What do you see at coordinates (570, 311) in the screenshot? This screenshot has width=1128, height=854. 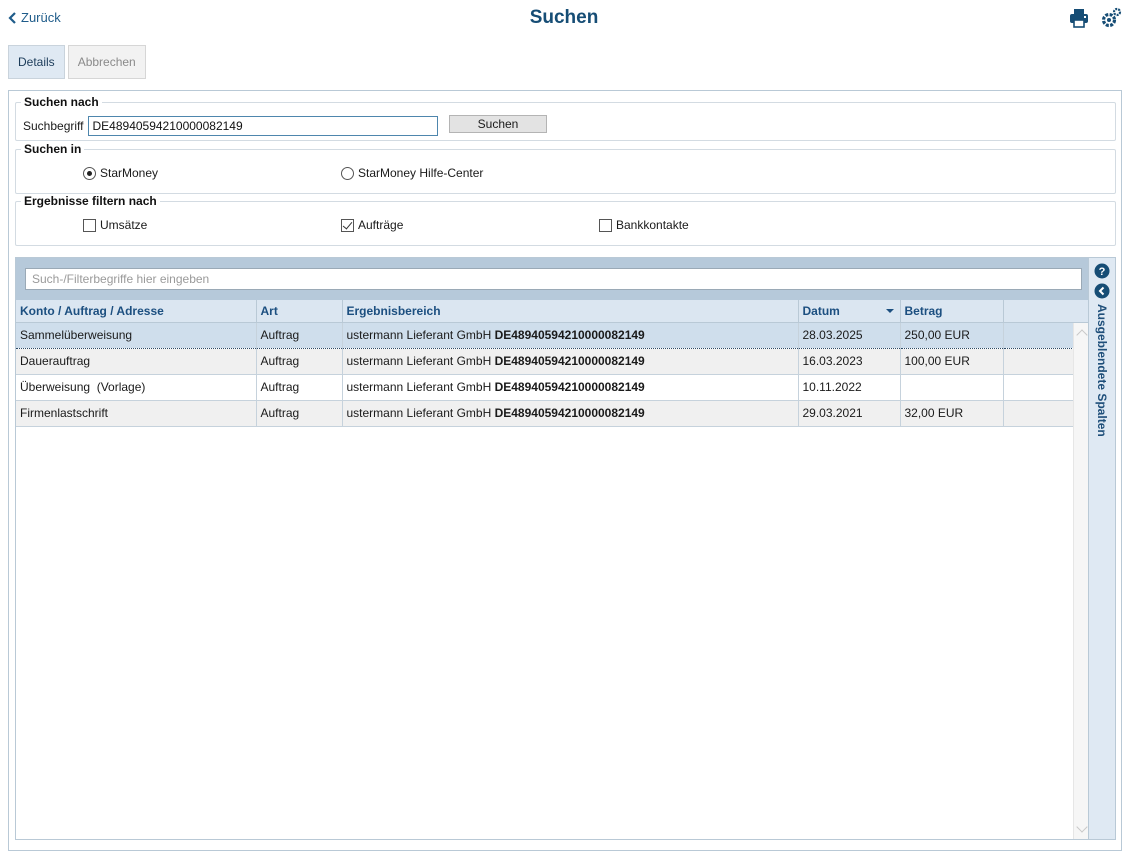 I see `column-header-ergebnisbereich: Ergebnisbereich` at bounding box center [570, 311].